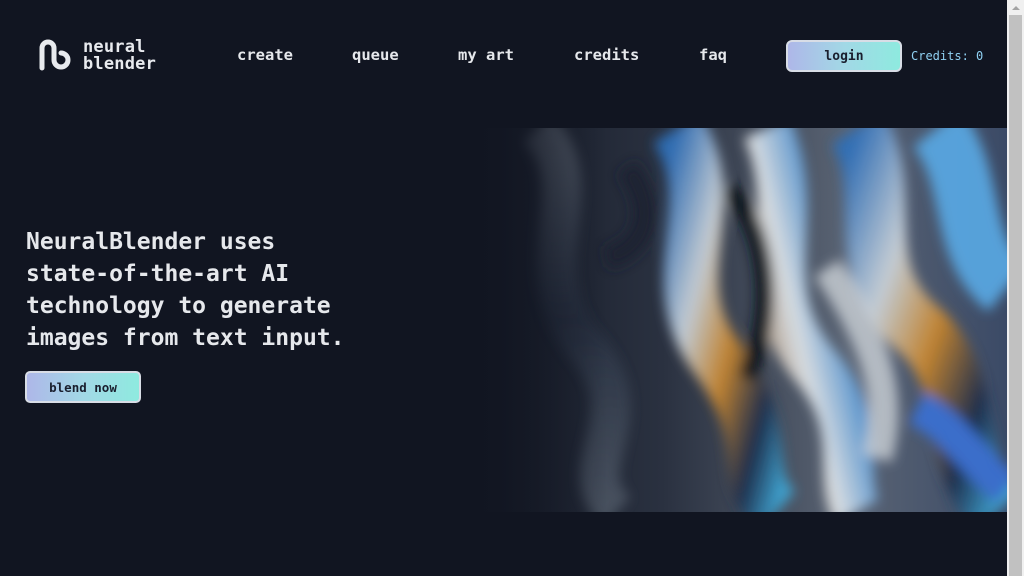  Describe the element at coordinates (185, 338) in the screenshot. I see `hero-line-4: images from text input.` at that location.